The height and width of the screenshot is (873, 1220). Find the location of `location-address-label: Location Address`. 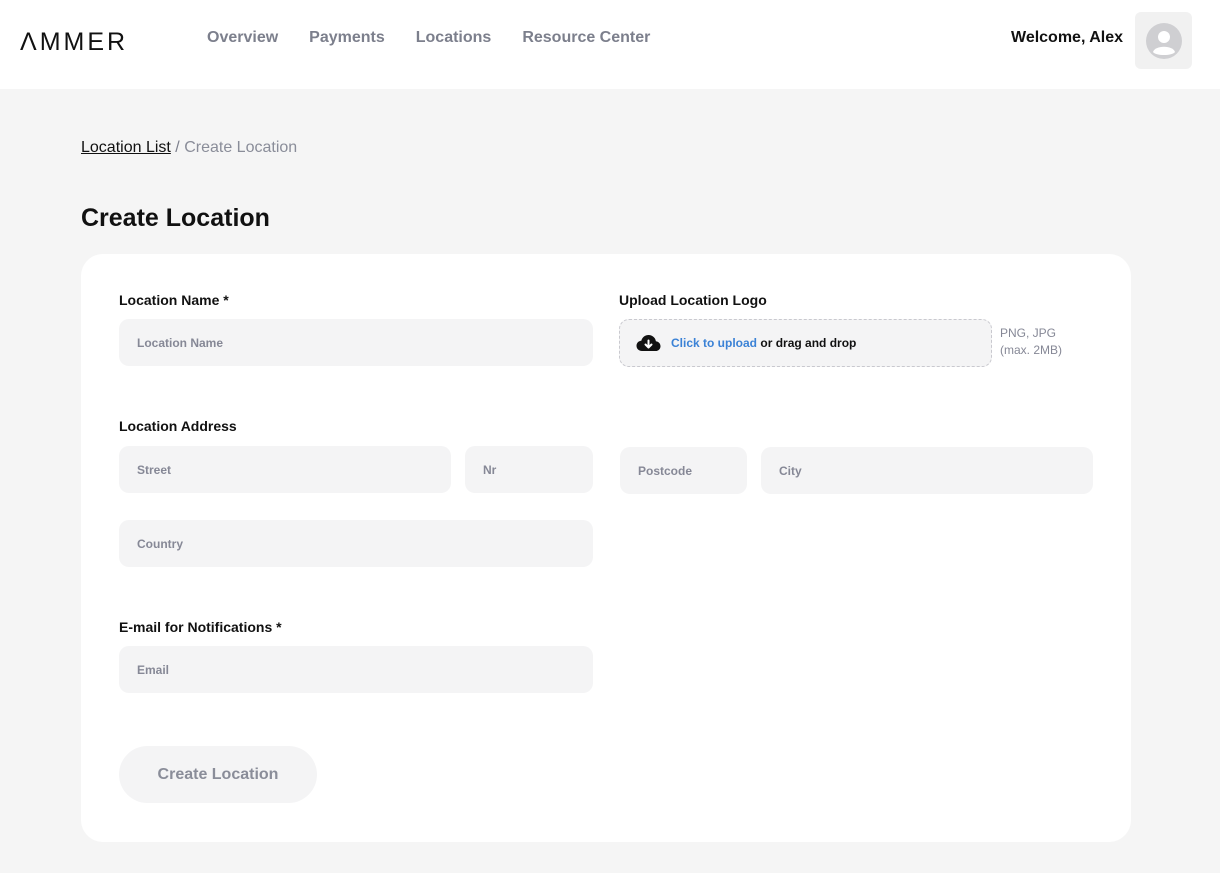

location-address-label: Location Address is located at coordinates (178, 426).